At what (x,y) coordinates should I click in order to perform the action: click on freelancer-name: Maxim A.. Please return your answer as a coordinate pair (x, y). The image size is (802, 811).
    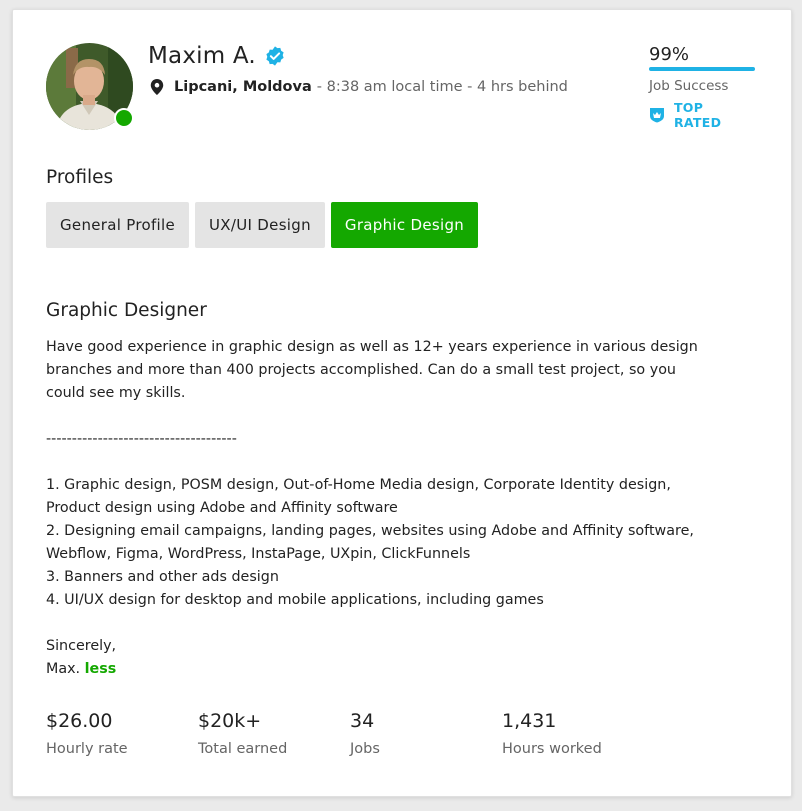
    Looking at the image, I should click on (217, 56).